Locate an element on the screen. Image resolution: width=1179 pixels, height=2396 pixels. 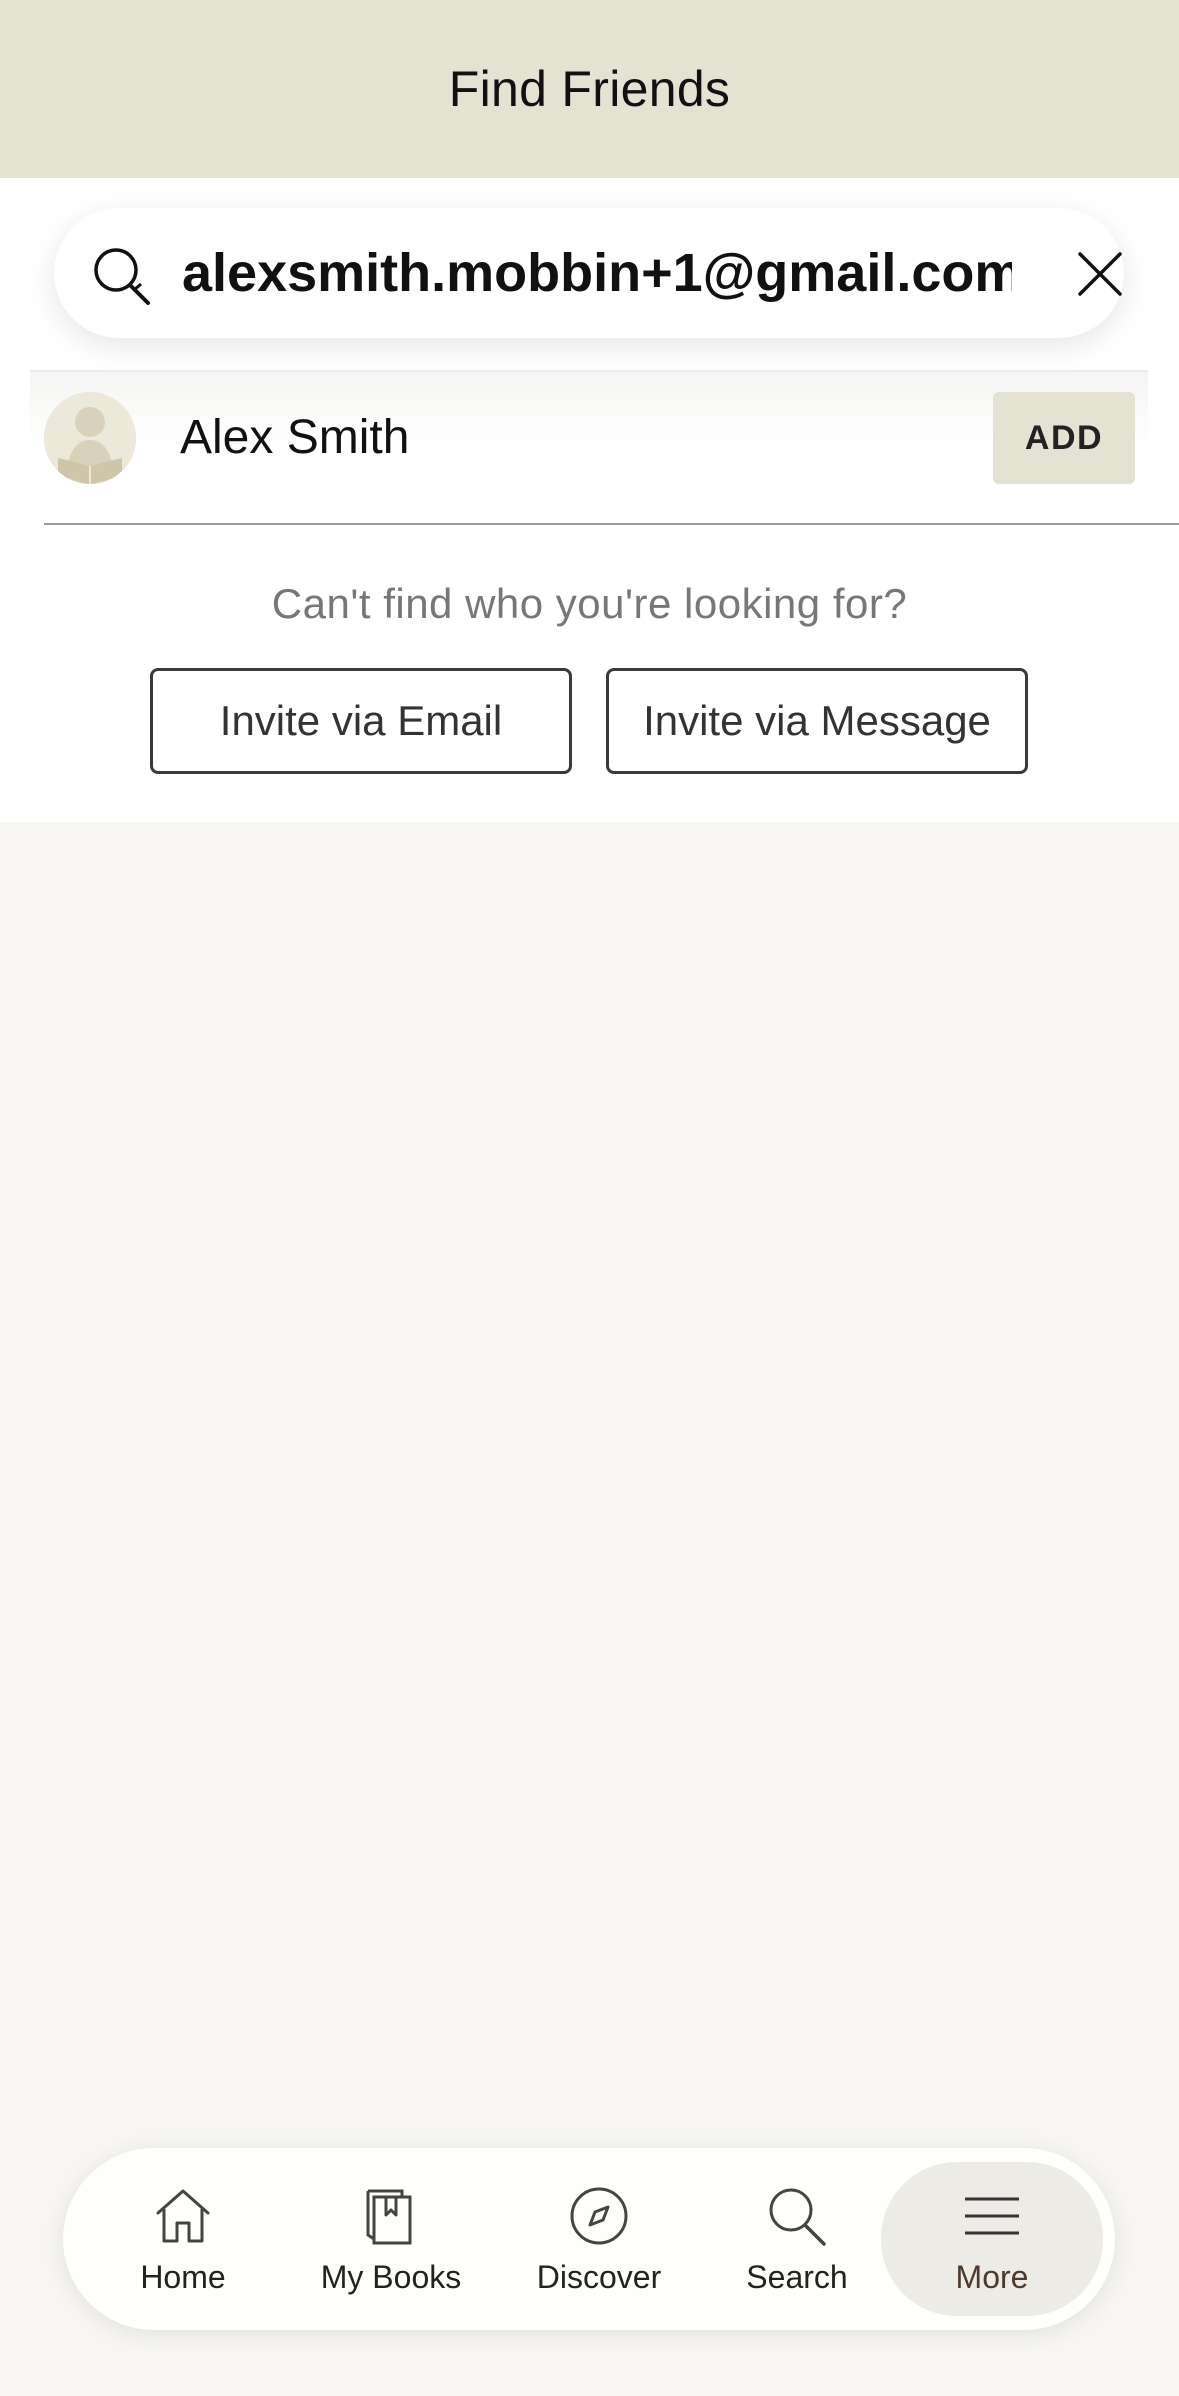
tab-label: Home is located at coordinates (183, 2276).